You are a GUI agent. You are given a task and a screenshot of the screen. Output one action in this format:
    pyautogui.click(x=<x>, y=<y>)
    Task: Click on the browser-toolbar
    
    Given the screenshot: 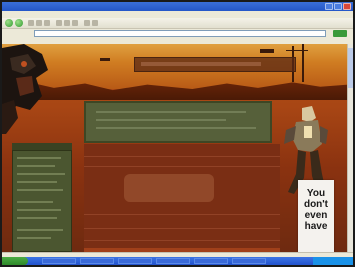 What is the action you would take?
    pyautogui.click(x=177, y=23)
    